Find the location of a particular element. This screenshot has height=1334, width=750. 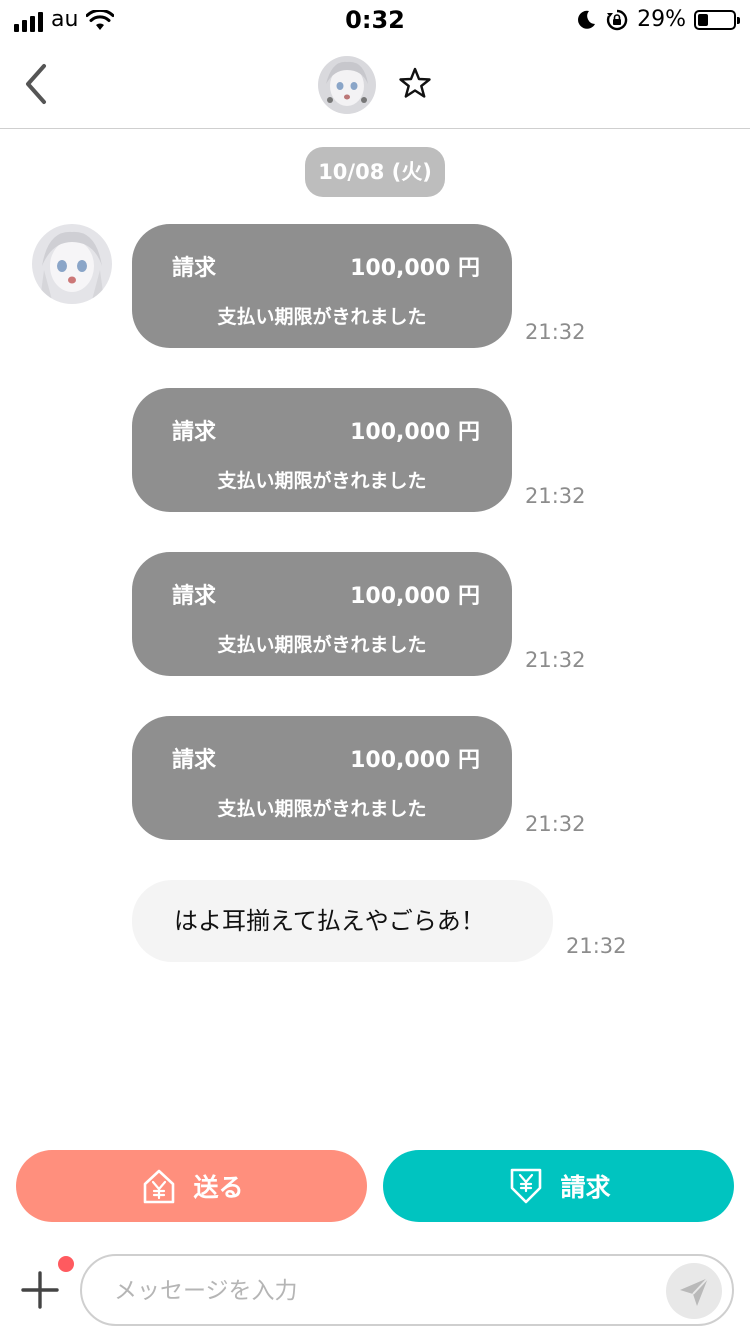

send-yen-icon is located at coordinates (159, 1186).